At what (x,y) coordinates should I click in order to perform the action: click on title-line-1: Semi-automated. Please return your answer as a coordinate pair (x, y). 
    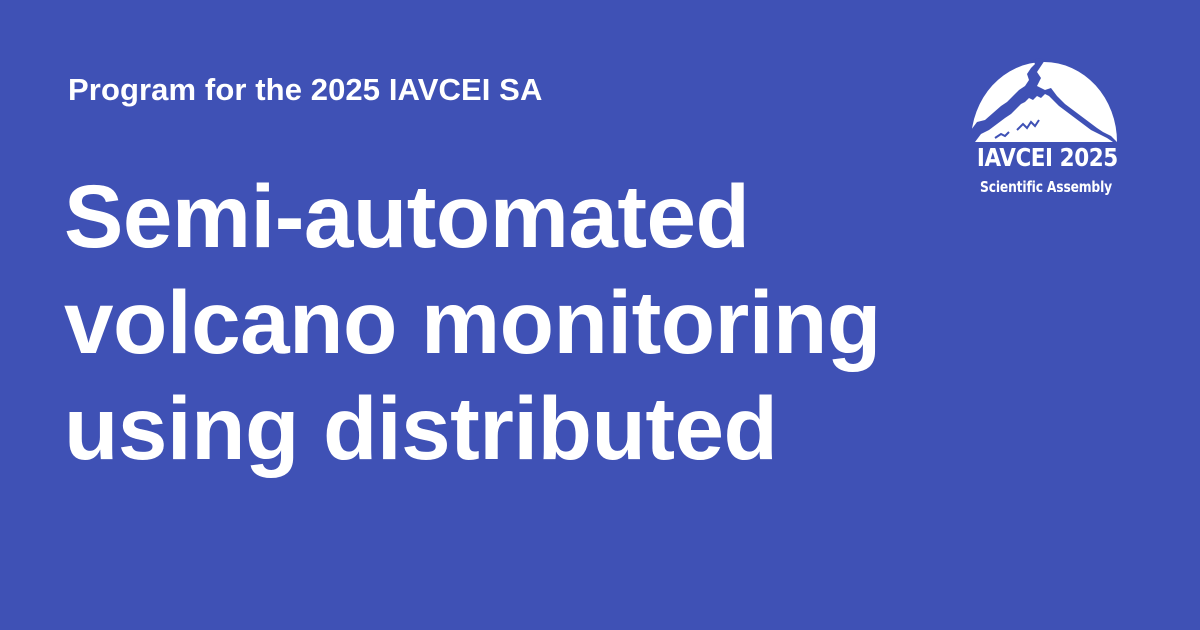
    Looking at the image, I should click on (407, 216).